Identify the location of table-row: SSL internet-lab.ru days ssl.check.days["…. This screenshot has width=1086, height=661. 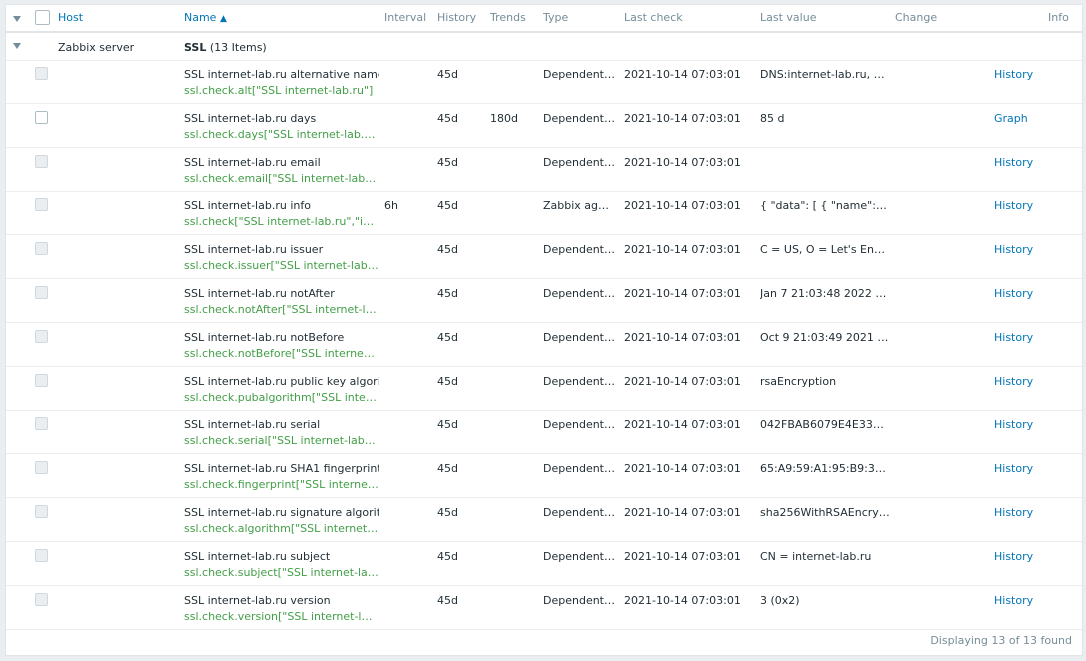
(544, 126).